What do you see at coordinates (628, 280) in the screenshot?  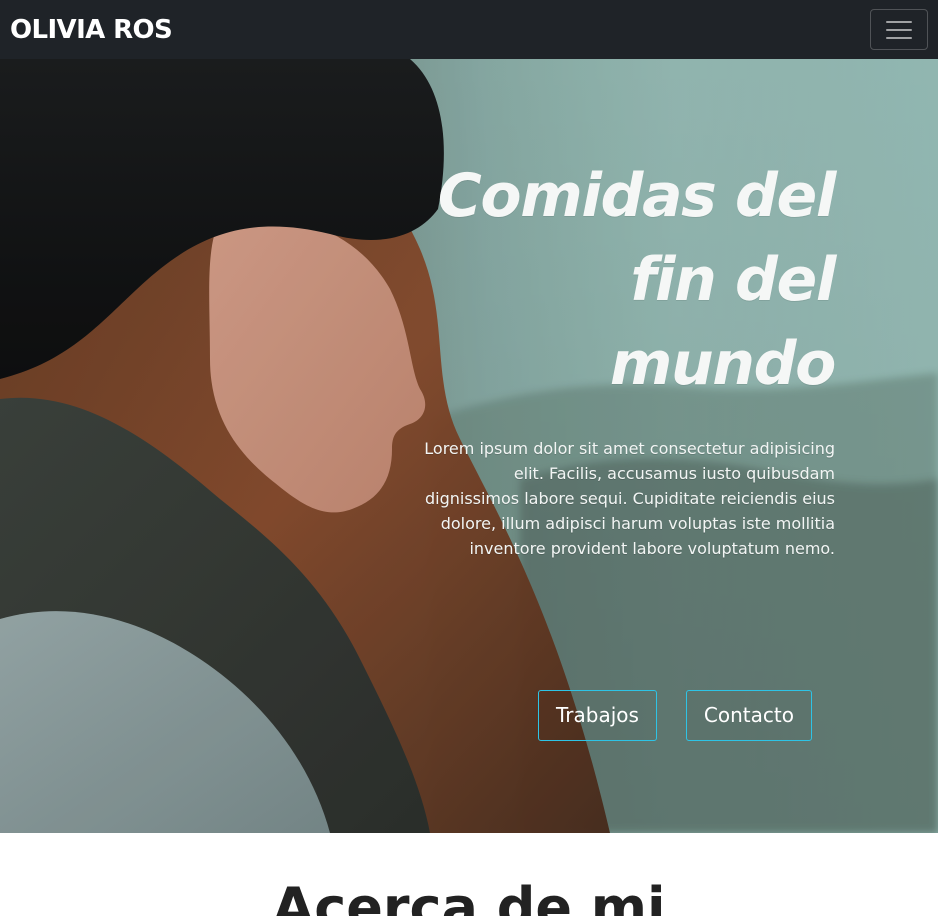 I see `hero-title: Comidas del fin del mundo` at bounding box center [628, 280].